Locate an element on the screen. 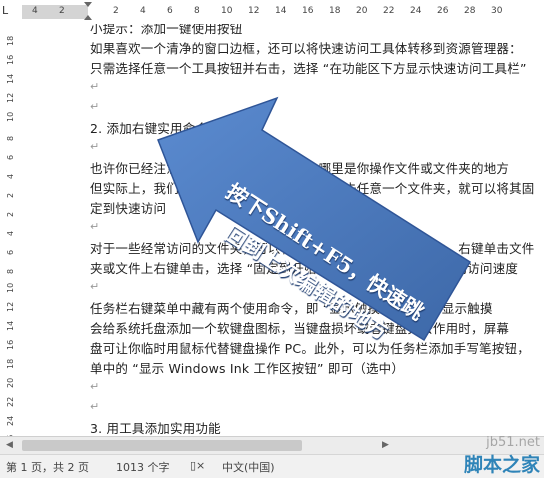 Image resolution: width=544 pixels, height=478 pixels. watermark: jb51.net 脚本之家 is located at coordinates (502, 456).